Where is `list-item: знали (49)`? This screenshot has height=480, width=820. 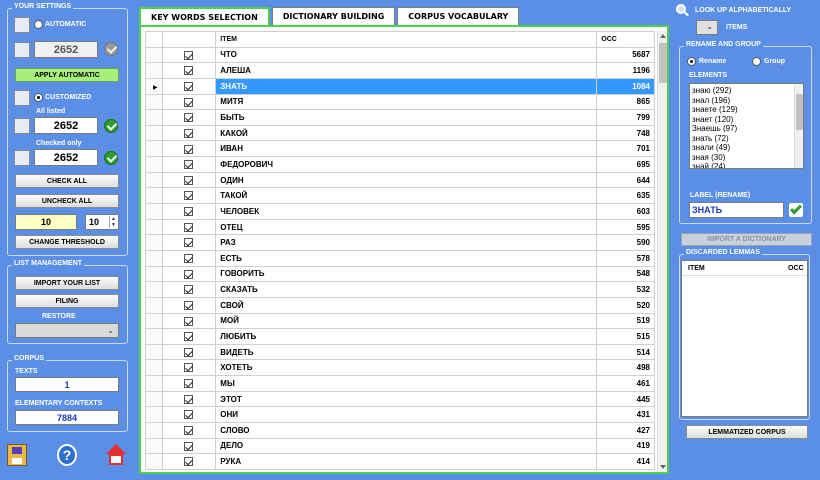 list-item: знали (49) is located at coordinates (746, 148).